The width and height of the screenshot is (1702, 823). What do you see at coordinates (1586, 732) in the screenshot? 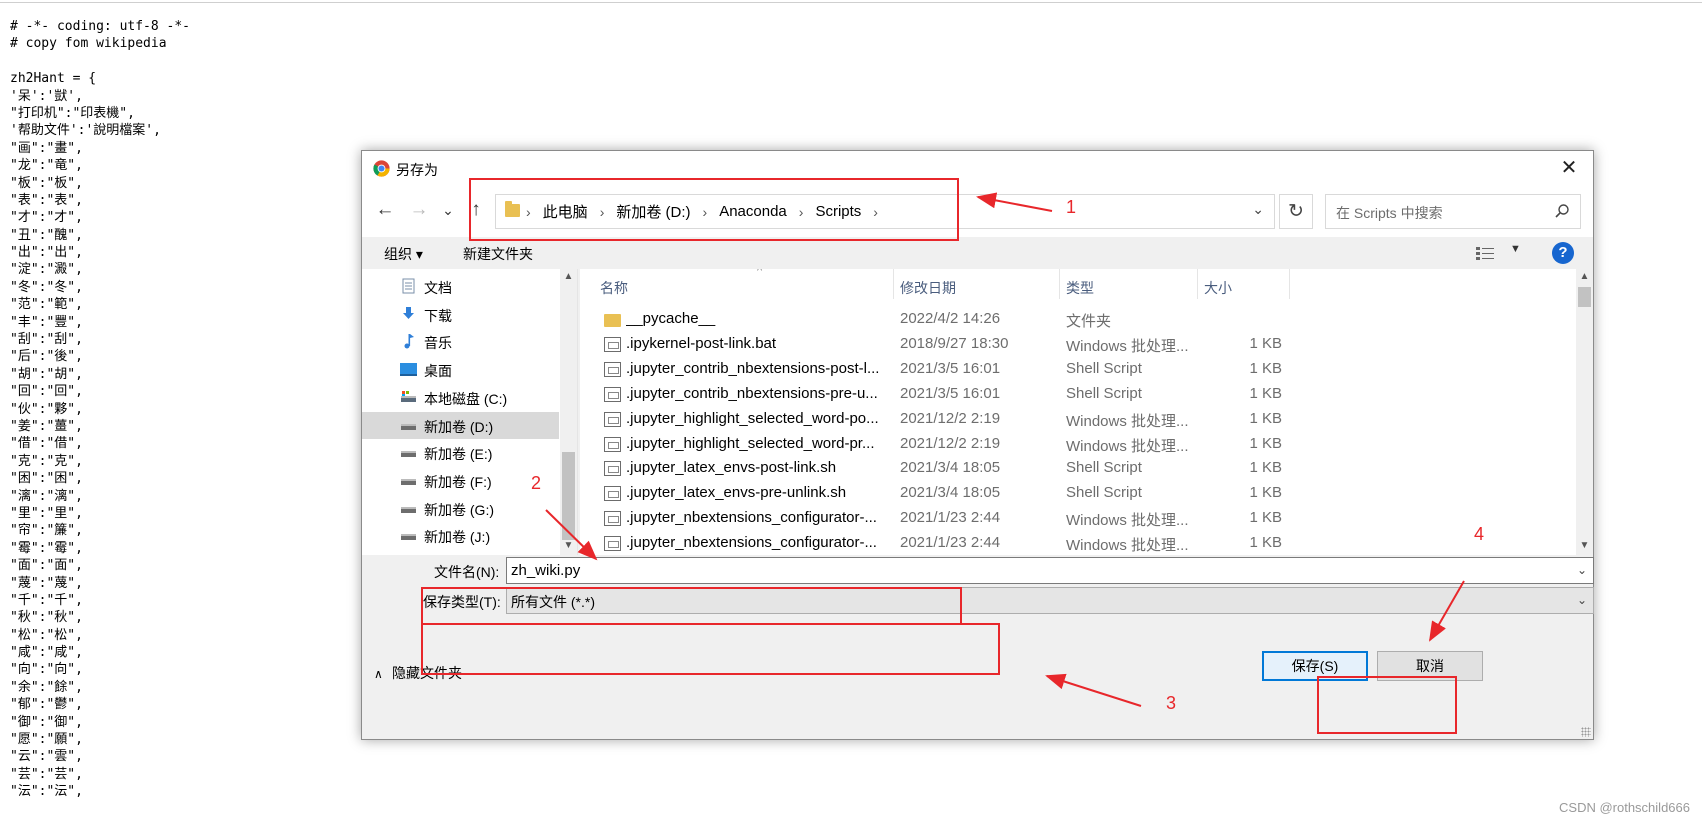
I see `resize-grip-icon` at bounding box center [1586, 732].